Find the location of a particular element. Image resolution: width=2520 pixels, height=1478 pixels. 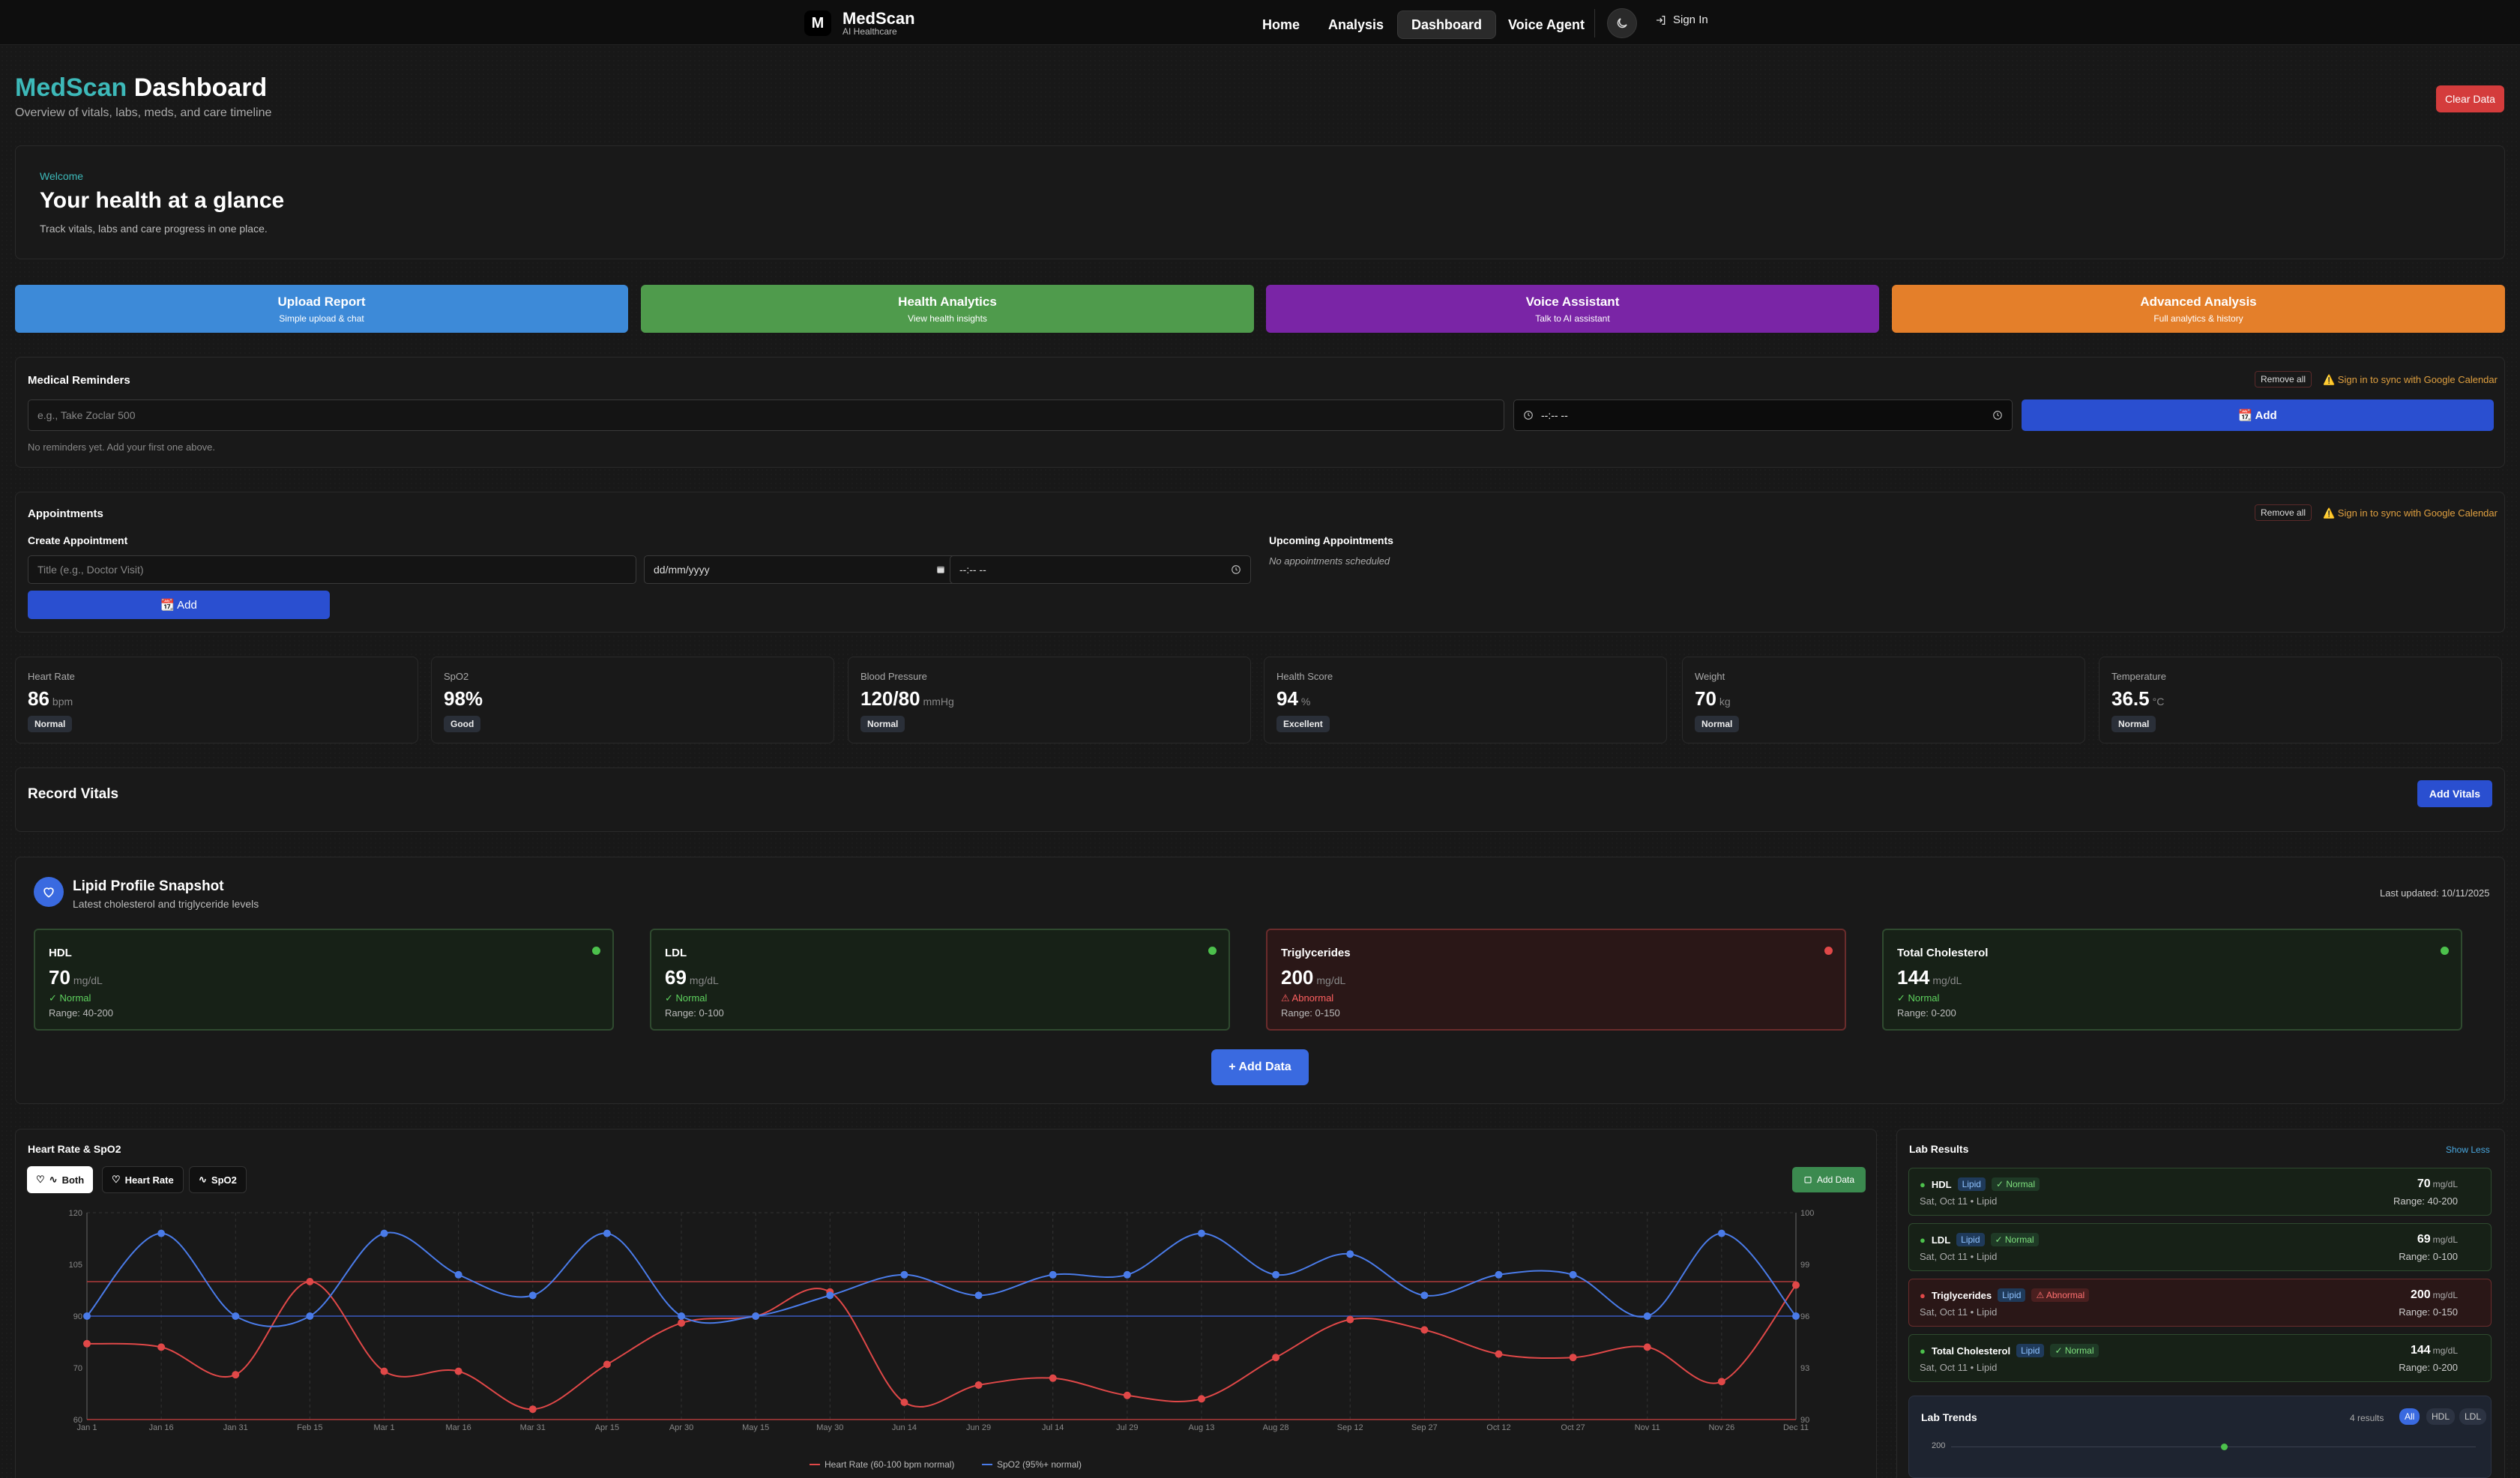

lipid-name: Total Cholesterol is located at coordinates (1943, 953).